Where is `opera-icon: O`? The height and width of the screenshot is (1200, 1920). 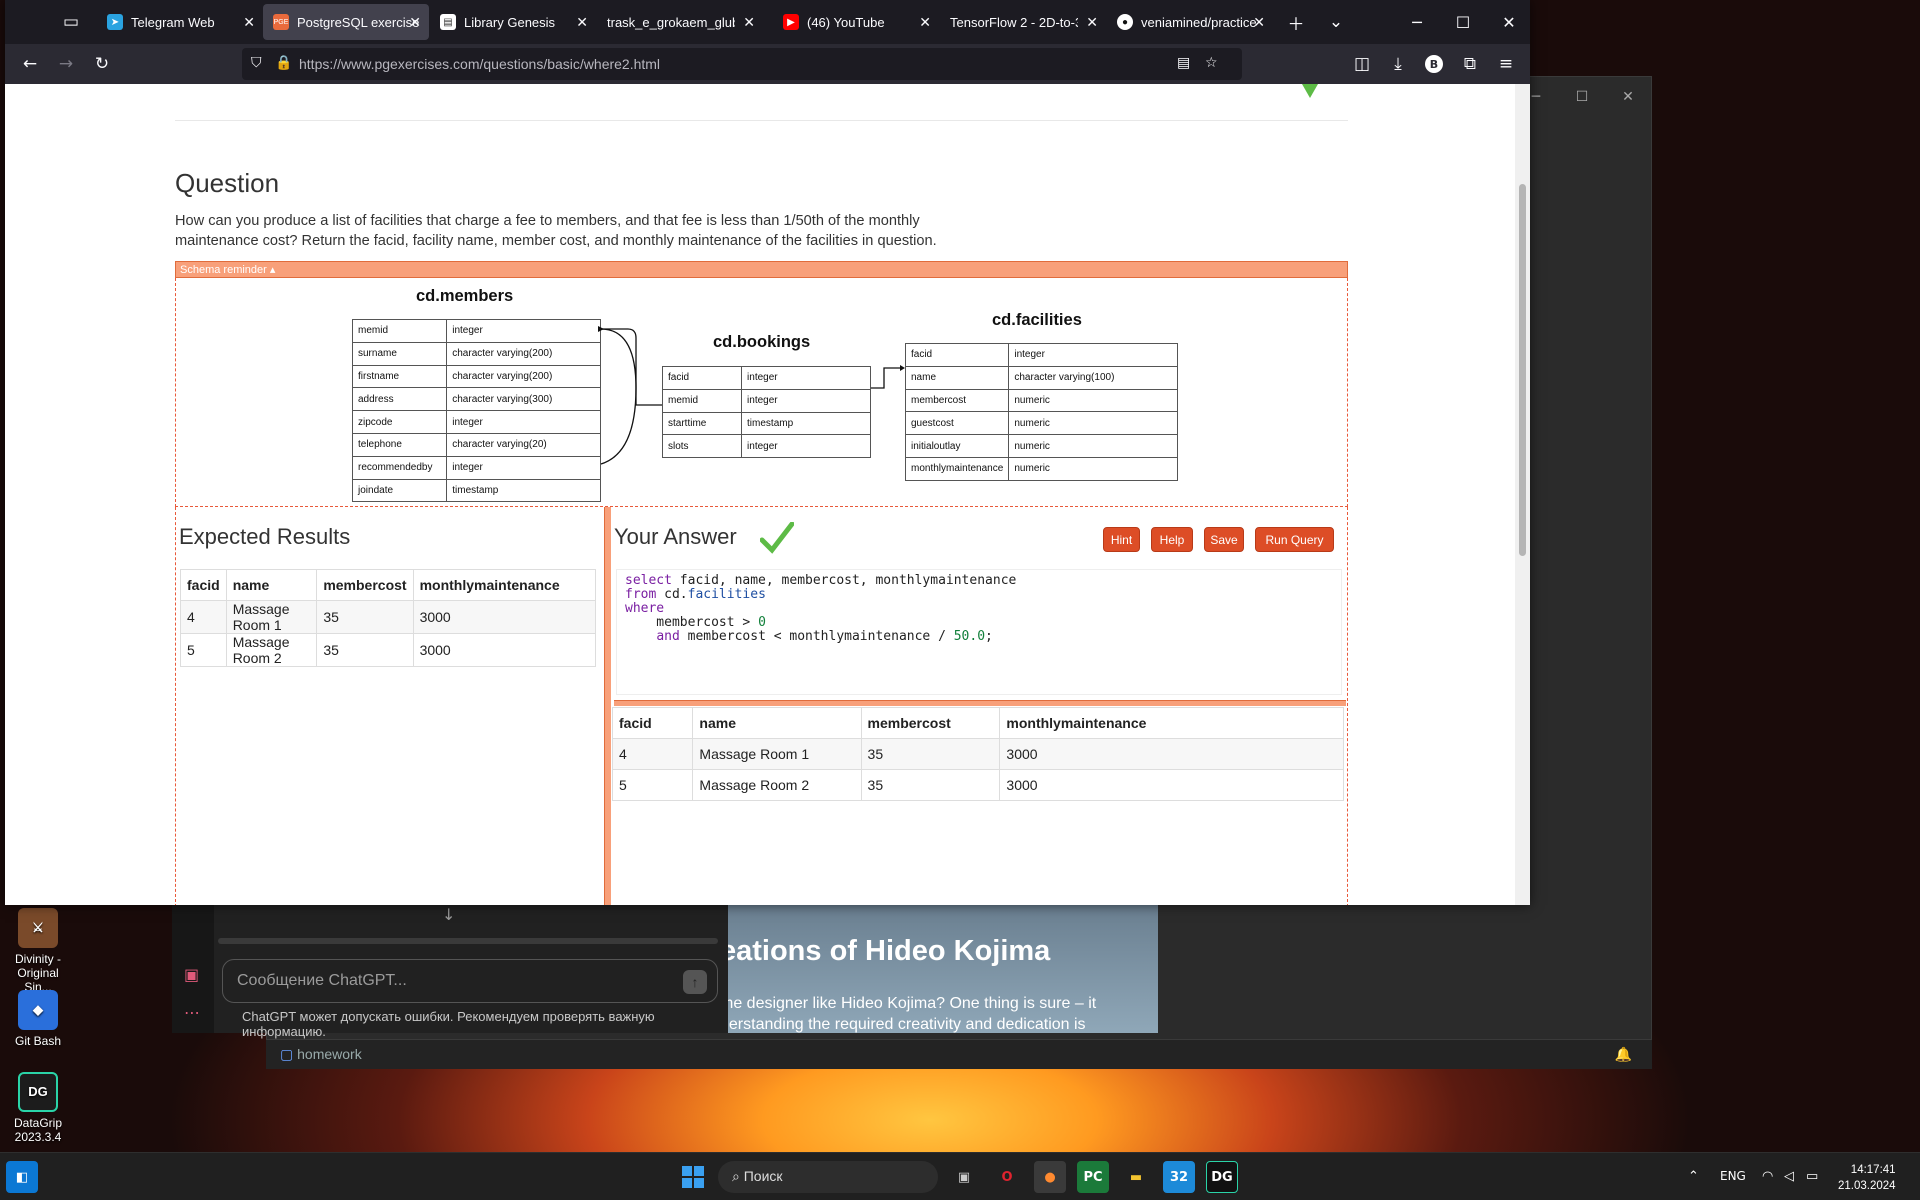
opera-icon: O is located at coordinates (1007, 1177).